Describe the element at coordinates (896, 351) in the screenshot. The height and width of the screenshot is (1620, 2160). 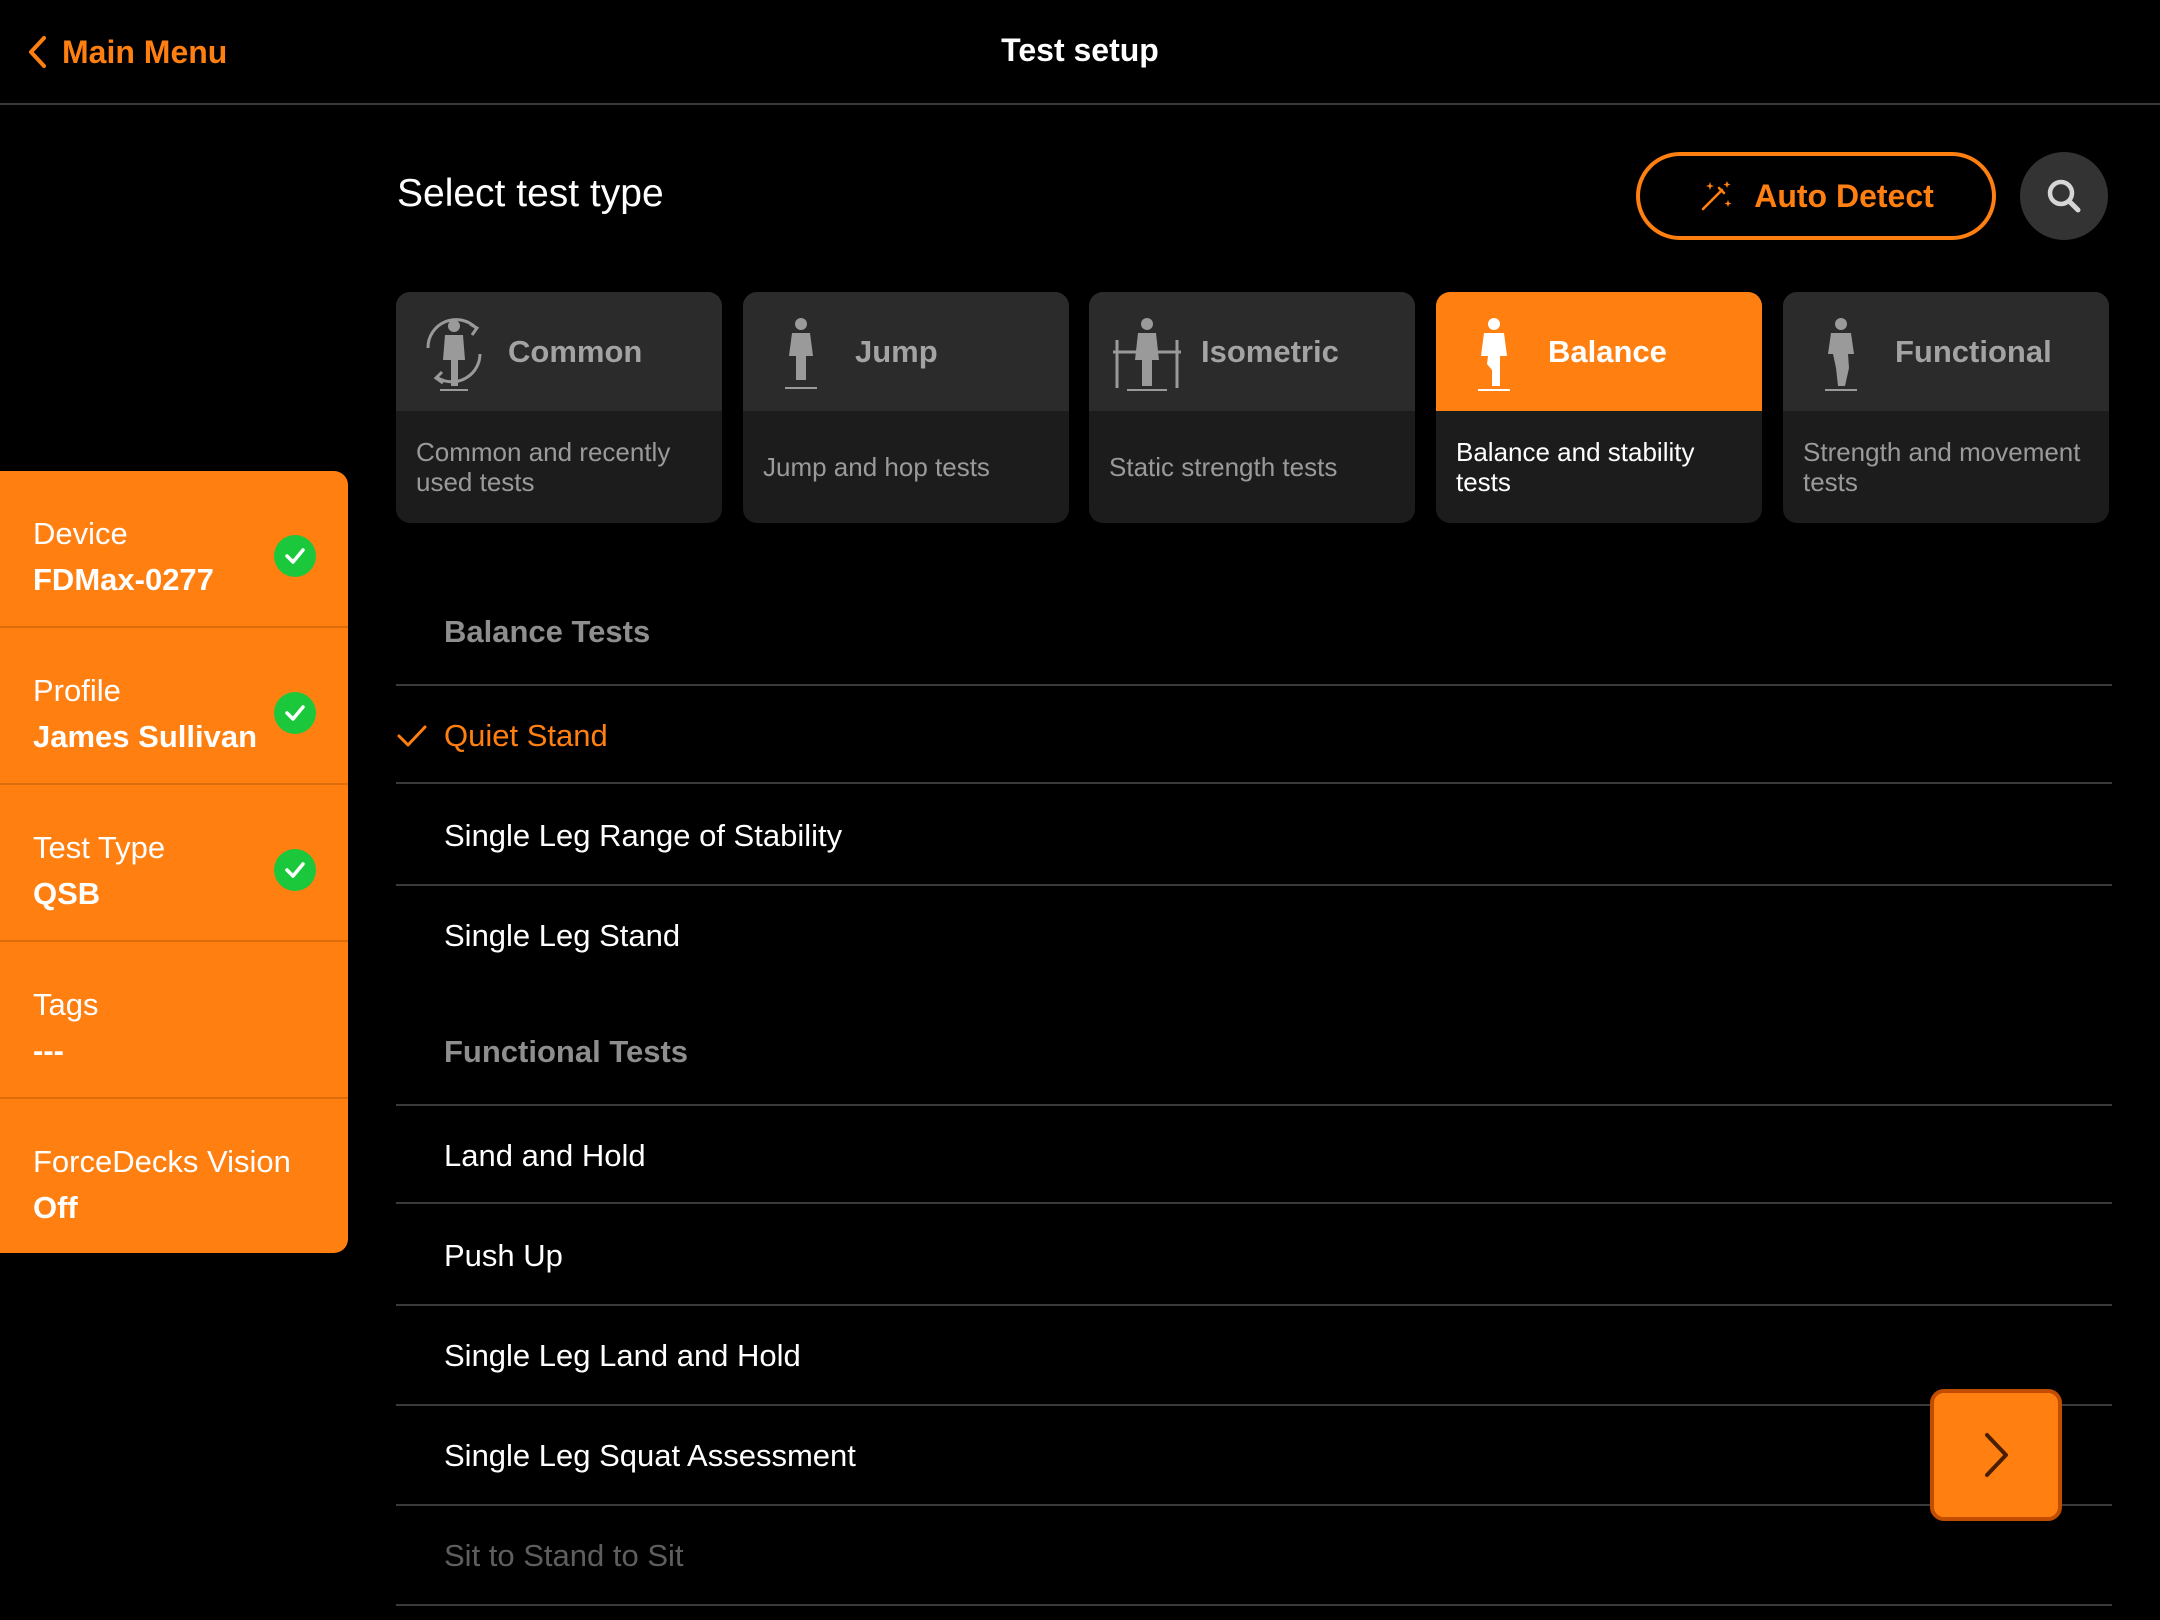
I see `category-name: Jump` at that location.